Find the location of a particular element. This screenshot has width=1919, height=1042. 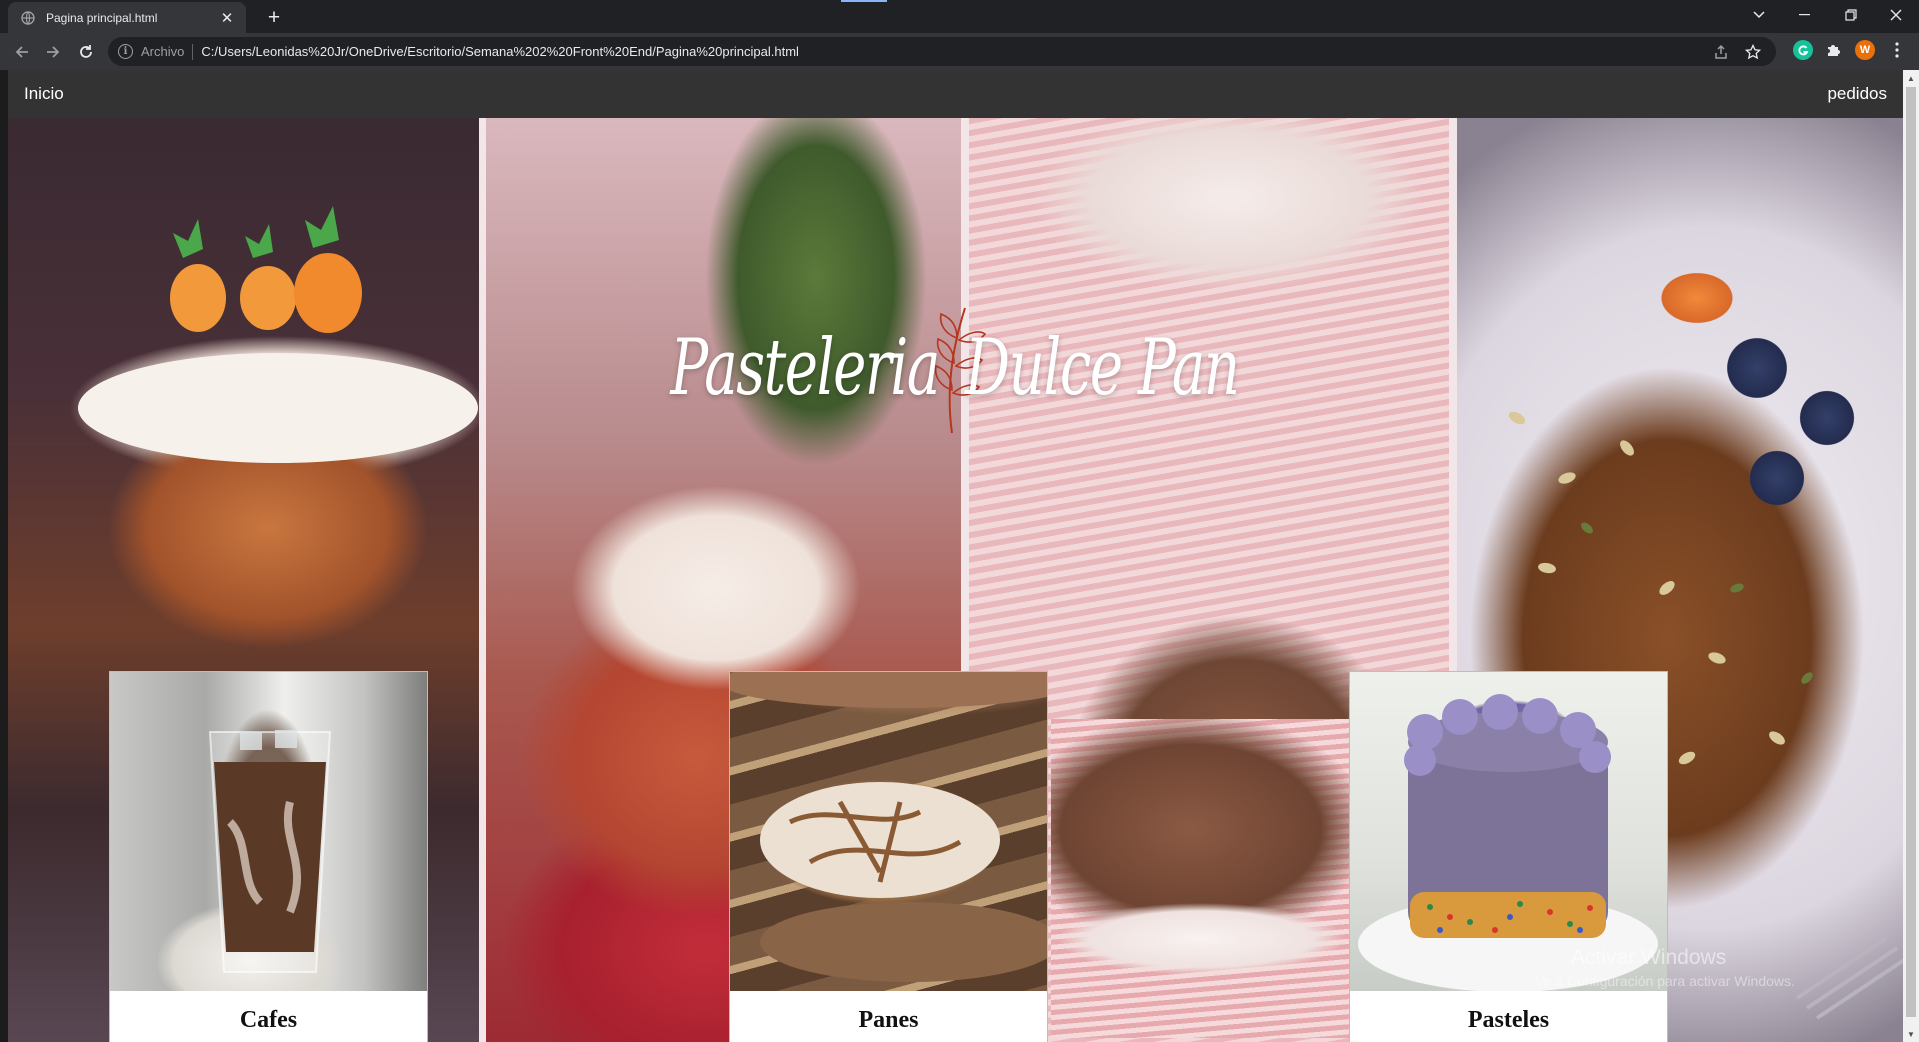

scroll-up-arrow-icon: ▲ is located at coordinates (1911, 78).